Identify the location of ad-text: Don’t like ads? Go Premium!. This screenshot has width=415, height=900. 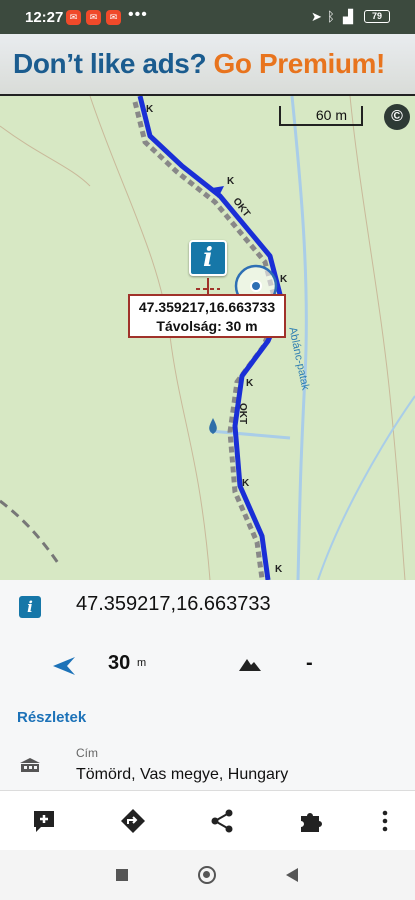
(199, 64).